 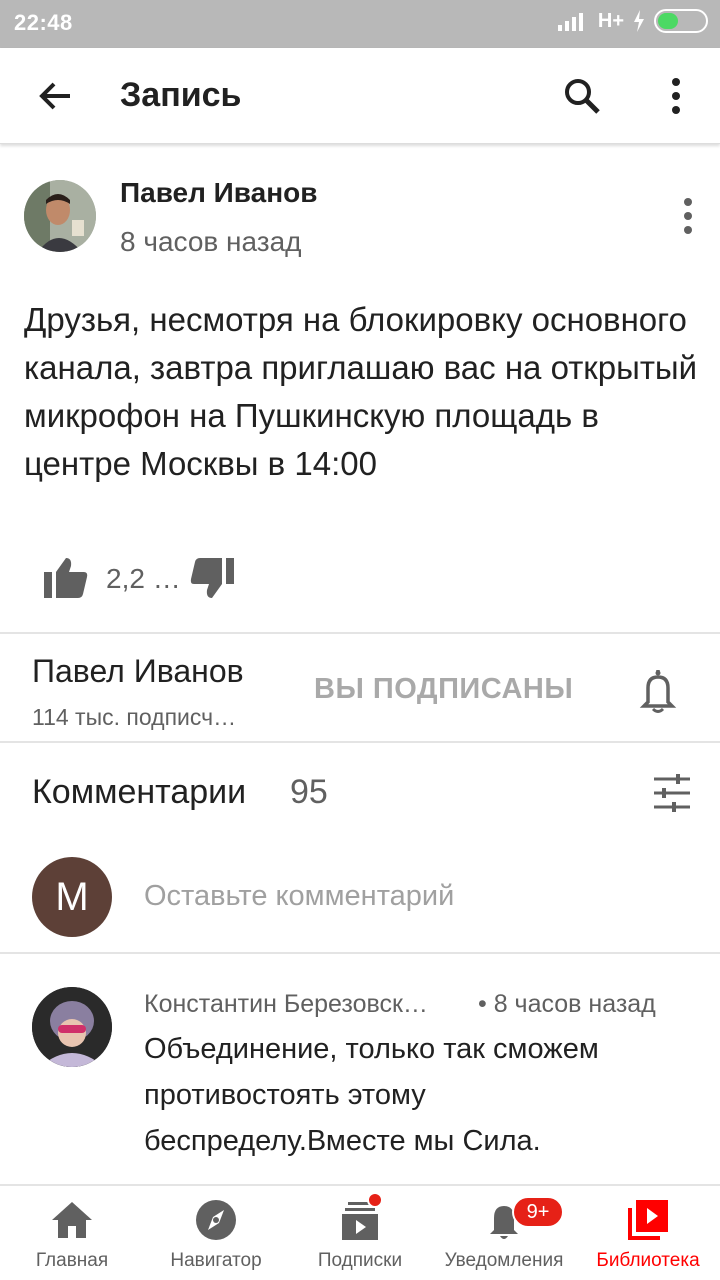 What do you see at coordinates (504, 1260) in the screenshot?
I see `nav-label: Уведомления` at bounding box center [504, 1260].